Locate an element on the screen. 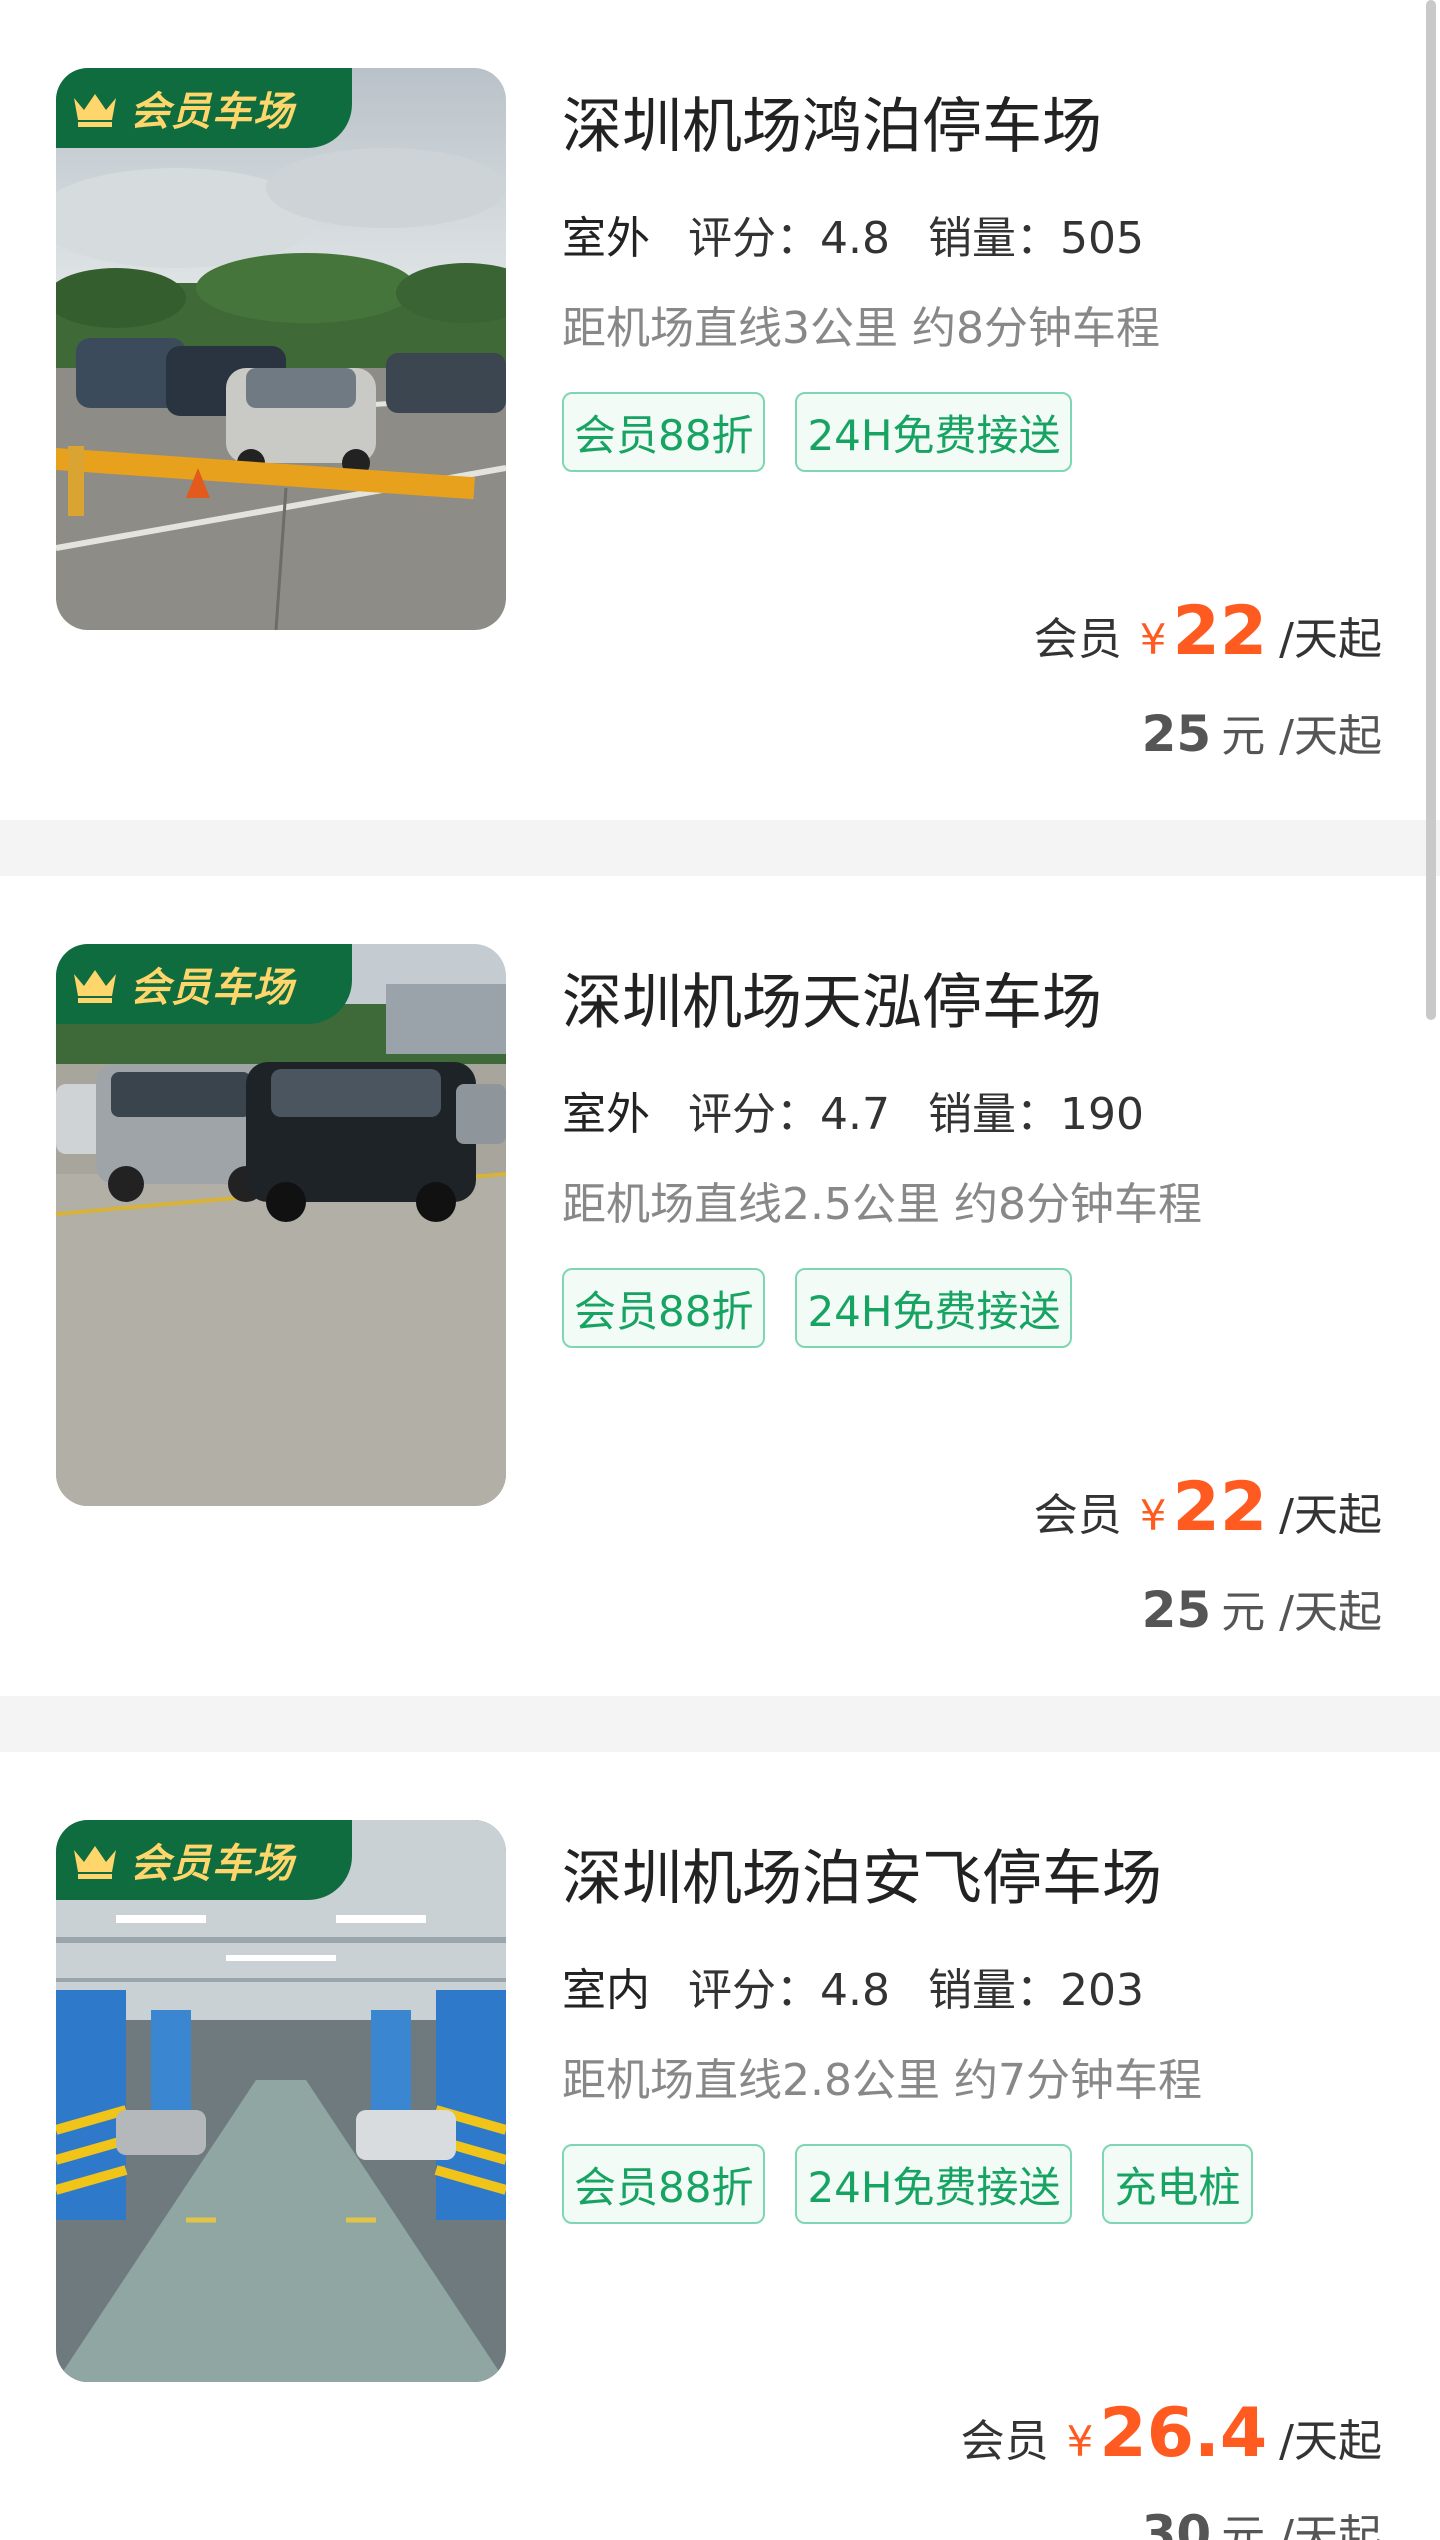 This screenshot has width=1440, height=2540. sales-count: 销量：505 is located at coordinates (1035, 238).